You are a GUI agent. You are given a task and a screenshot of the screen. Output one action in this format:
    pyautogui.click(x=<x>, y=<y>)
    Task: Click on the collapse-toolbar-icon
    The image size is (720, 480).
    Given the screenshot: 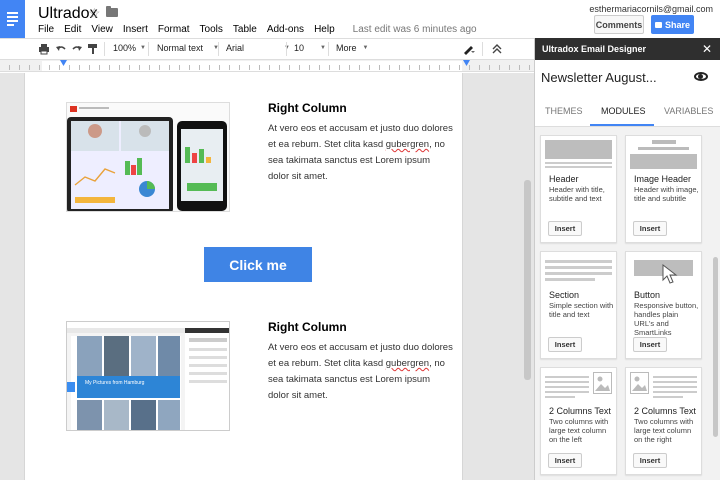 What is the action you would take?
    pyautogui.click(x=497, y=49)
    